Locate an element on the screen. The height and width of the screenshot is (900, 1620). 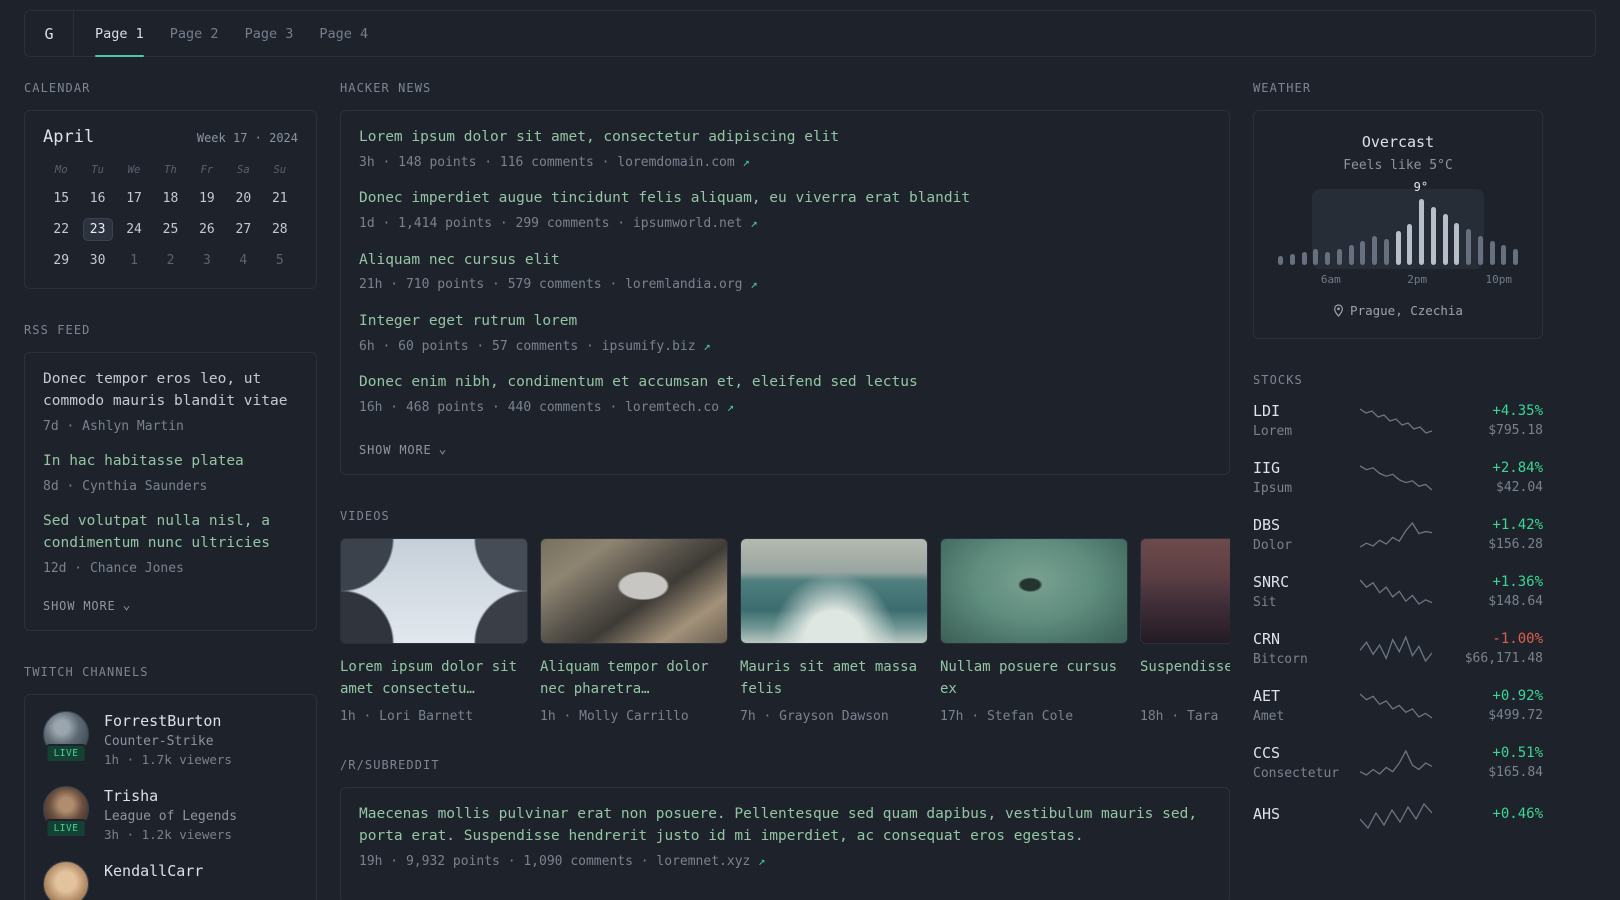
calendar-date: 17 is located at coordinates (134, 198).